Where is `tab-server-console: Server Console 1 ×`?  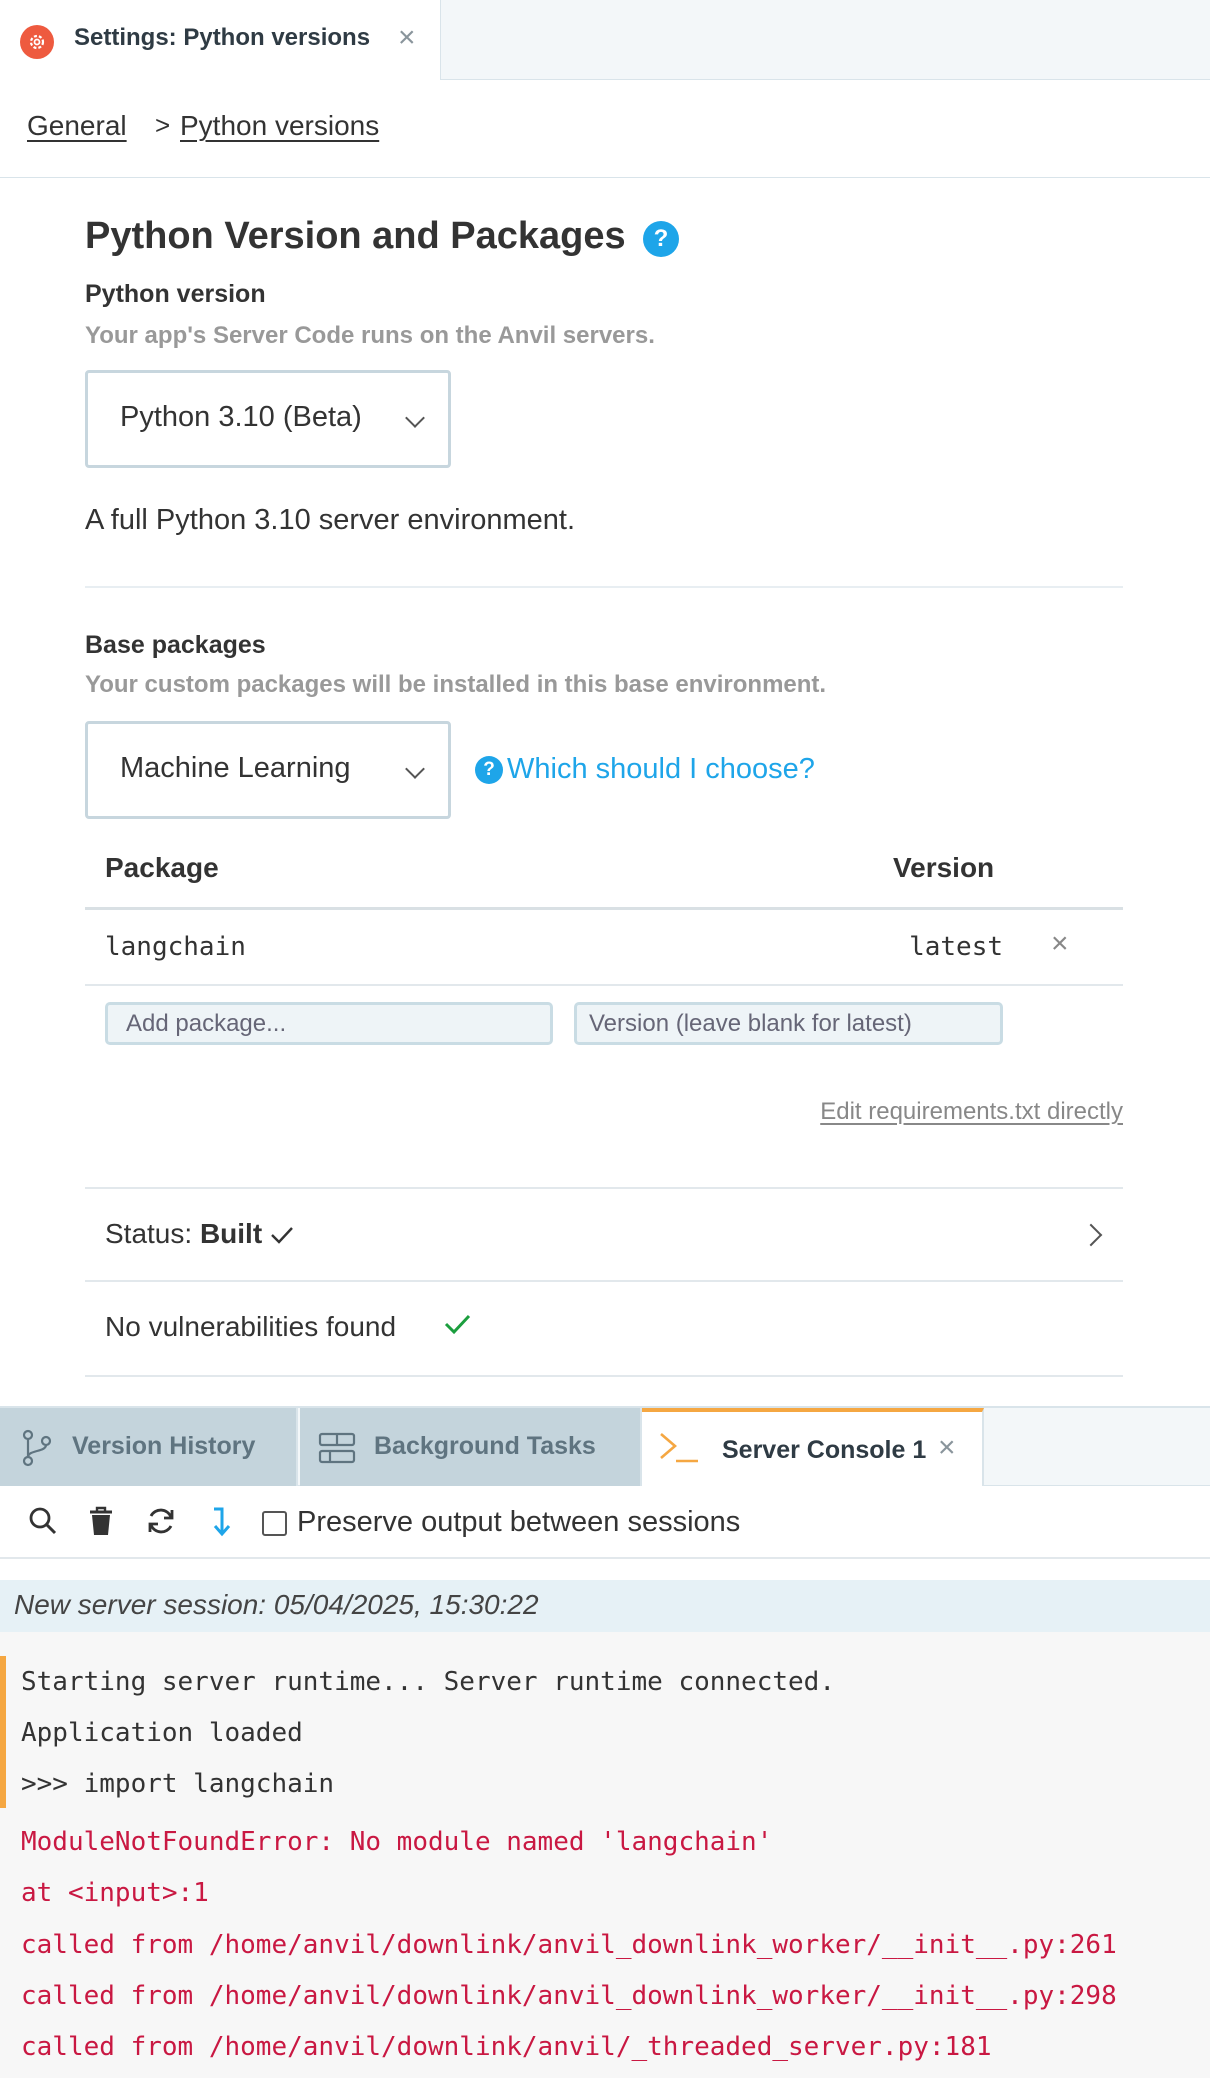 tab-server-console: Server Console 1 × is located at coordinates (813, 1448).